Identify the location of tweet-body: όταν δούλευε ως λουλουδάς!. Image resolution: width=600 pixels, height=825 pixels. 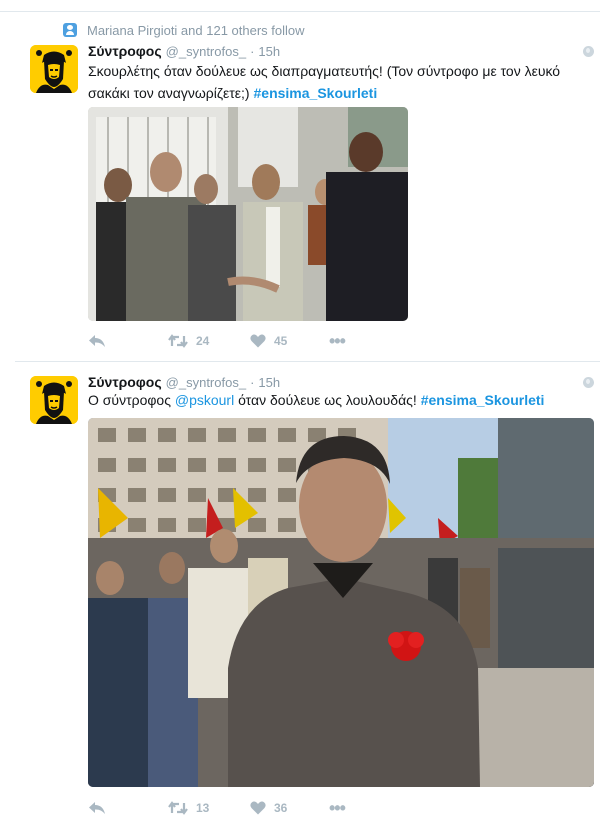
(327, 400).